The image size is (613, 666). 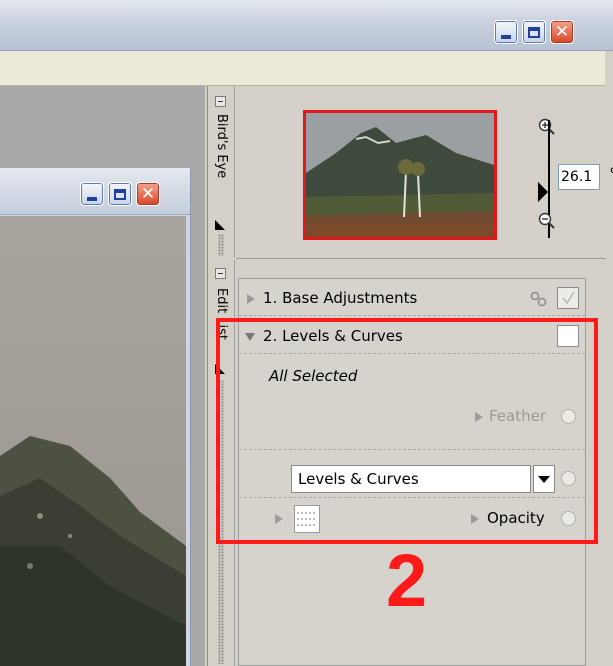 I want to click on step-label: 1. Base Adjustments, so click(x=340, y=298).